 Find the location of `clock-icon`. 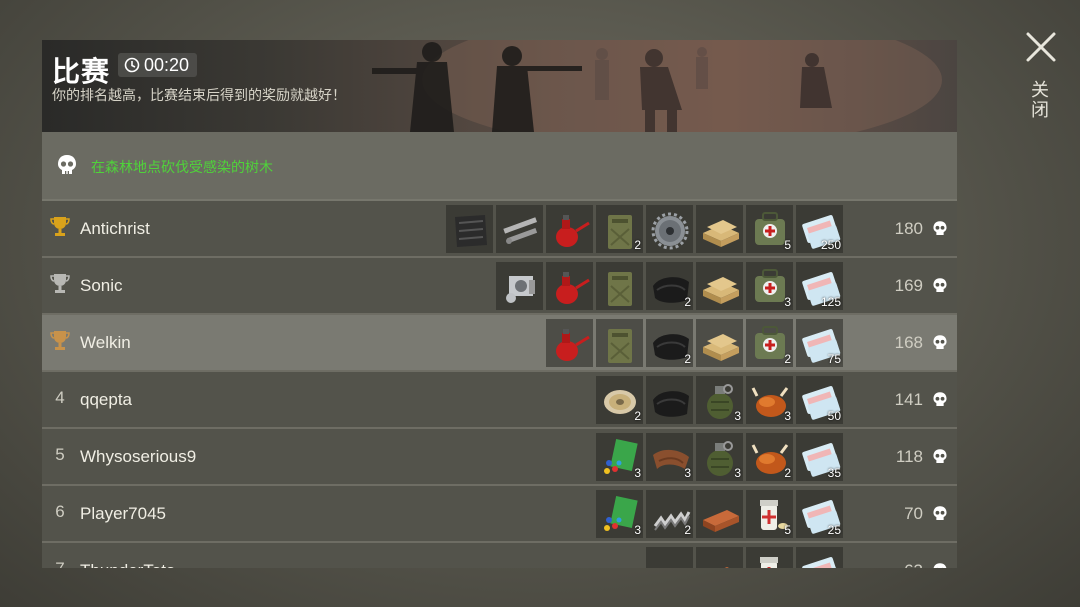

clock-icon is located at coordinates (132, 65).